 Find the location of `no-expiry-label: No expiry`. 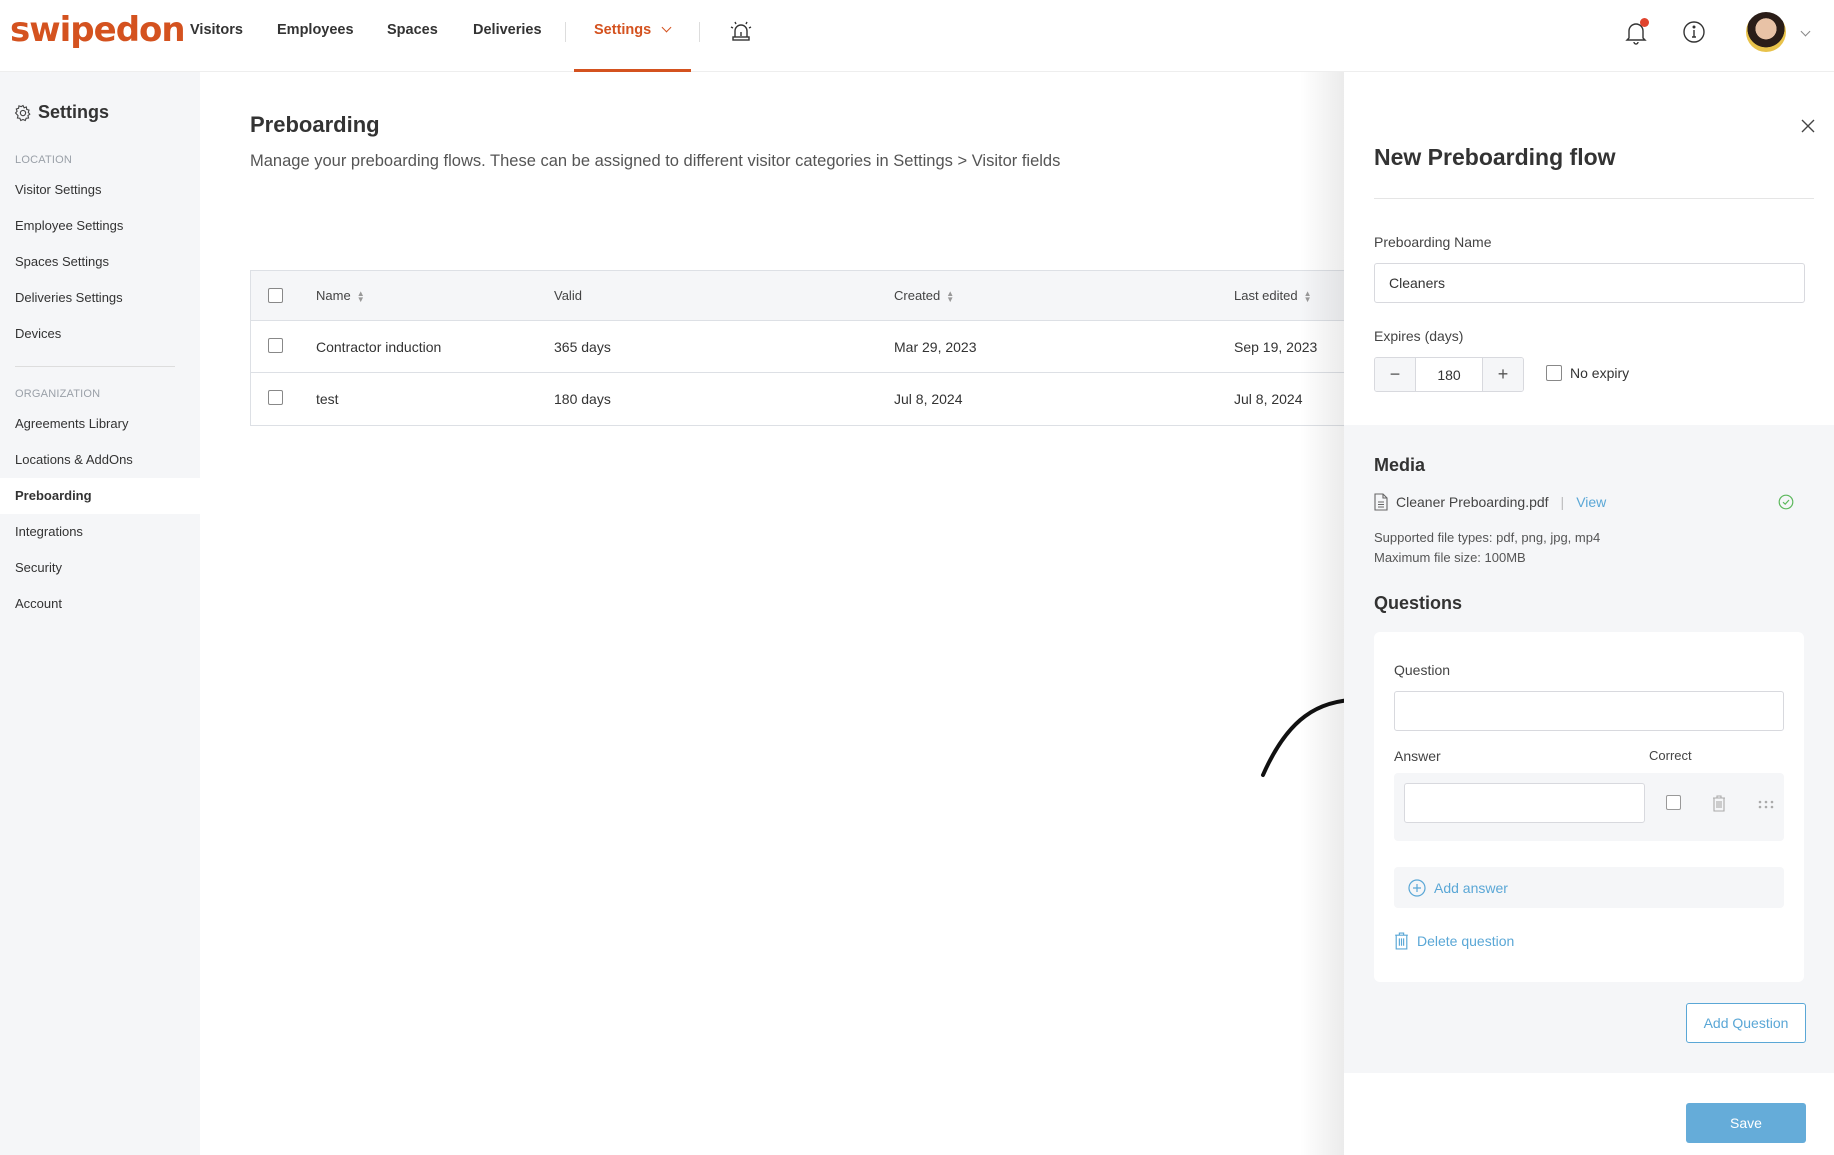

no-expiry-label: No expiry is located at coordinates (1600, 373).